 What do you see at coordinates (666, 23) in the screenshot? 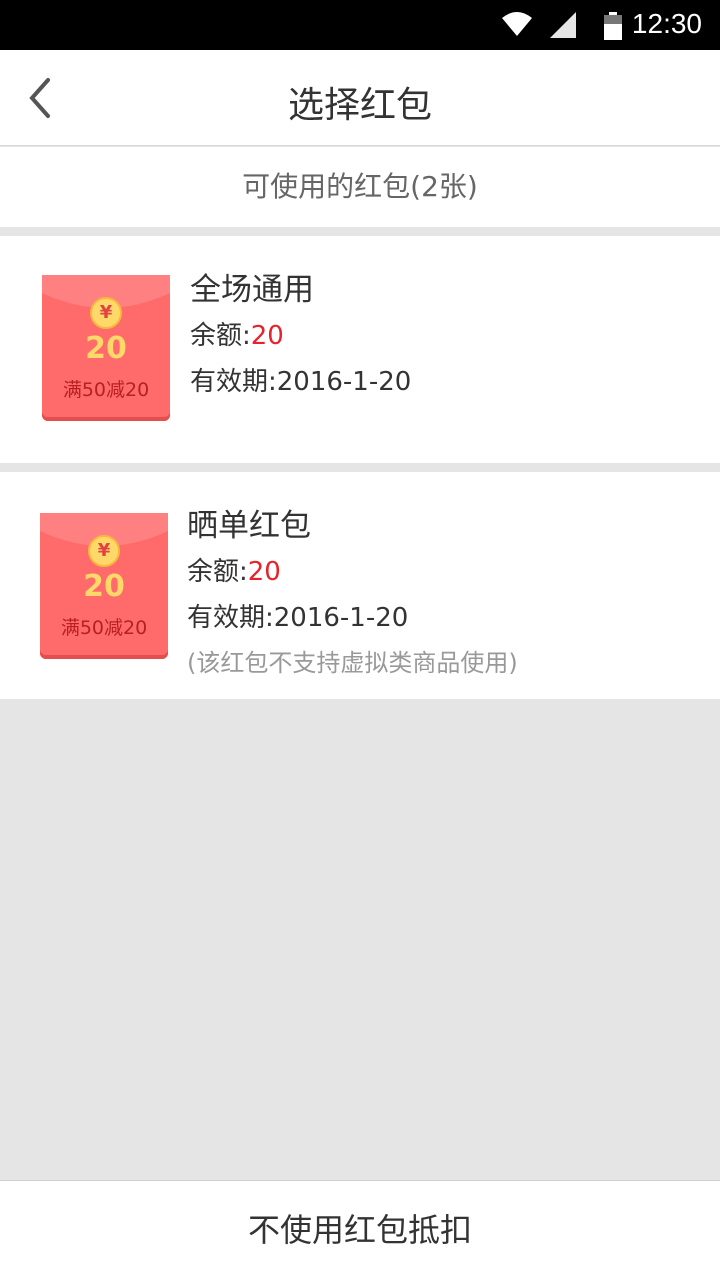
I see `status-time: 12:30` at bounding box center [666, 23].